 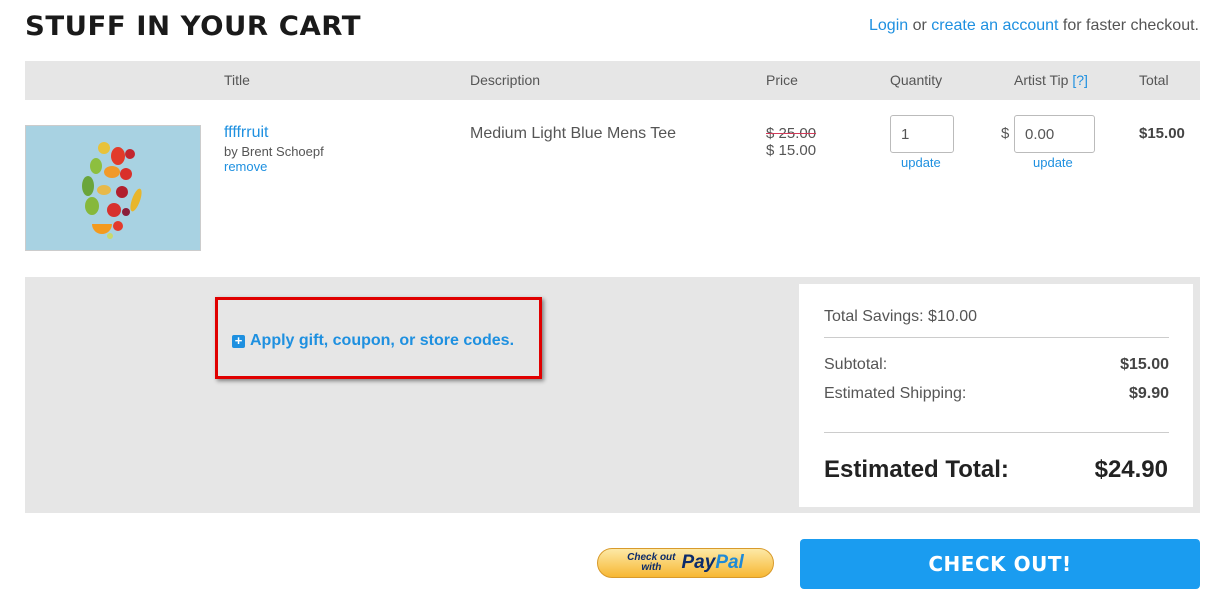 I want to click on original-price: $ 25.00, so click(x=791, y=133).